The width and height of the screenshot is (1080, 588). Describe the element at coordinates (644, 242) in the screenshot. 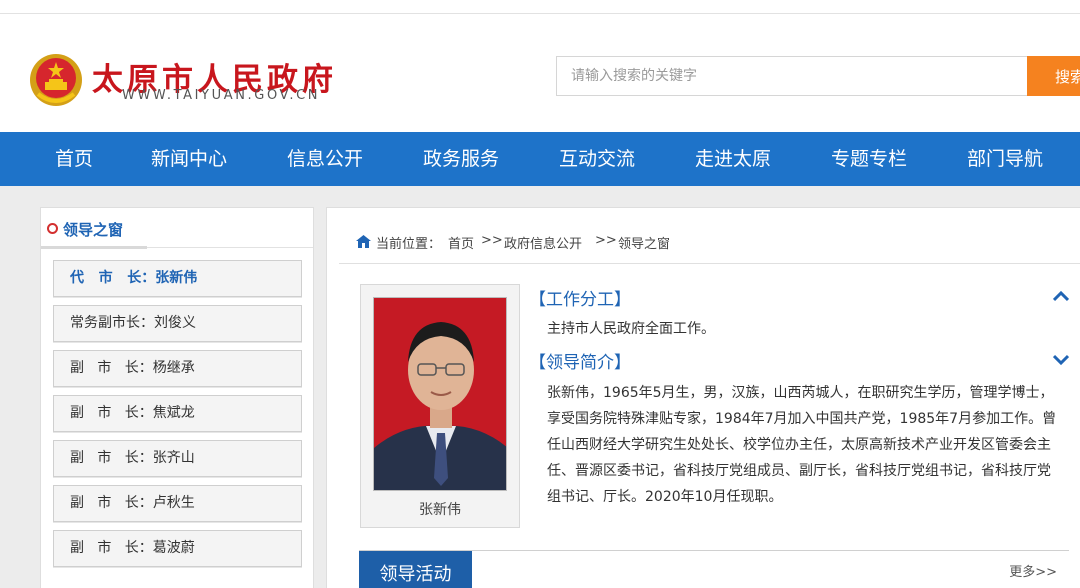

I see `breadcrumb-leaders: 领导之窗` at that location.